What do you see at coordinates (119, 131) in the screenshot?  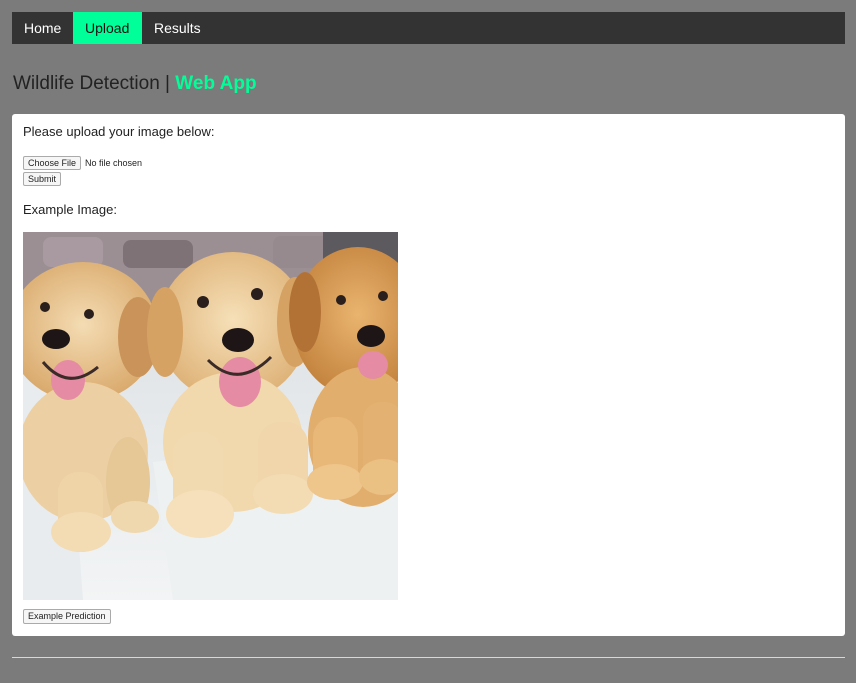 I see `upload-prompt: Please upload your image below:` at bounding box center [119, 131].